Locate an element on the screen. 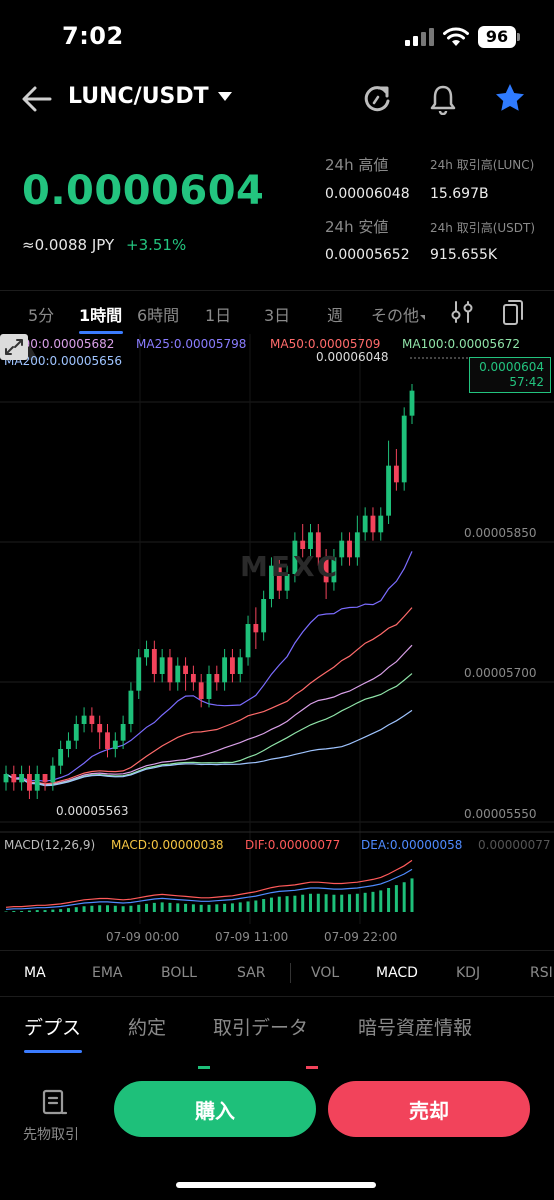 The height and width of the screenshot is (1200, 554). current-price-tag: 0.0000604 57:42 is located at coordinates (510, 375).